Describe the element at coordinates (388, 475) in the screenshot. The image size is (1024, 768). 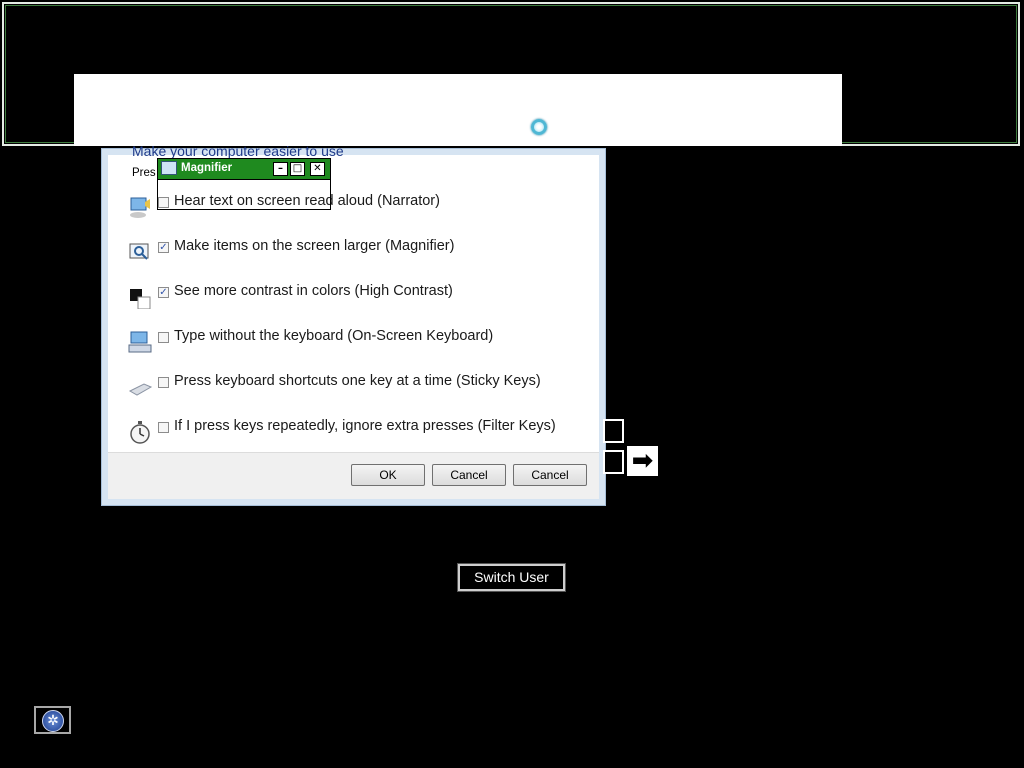
I see `ok-button: OK` at that location.